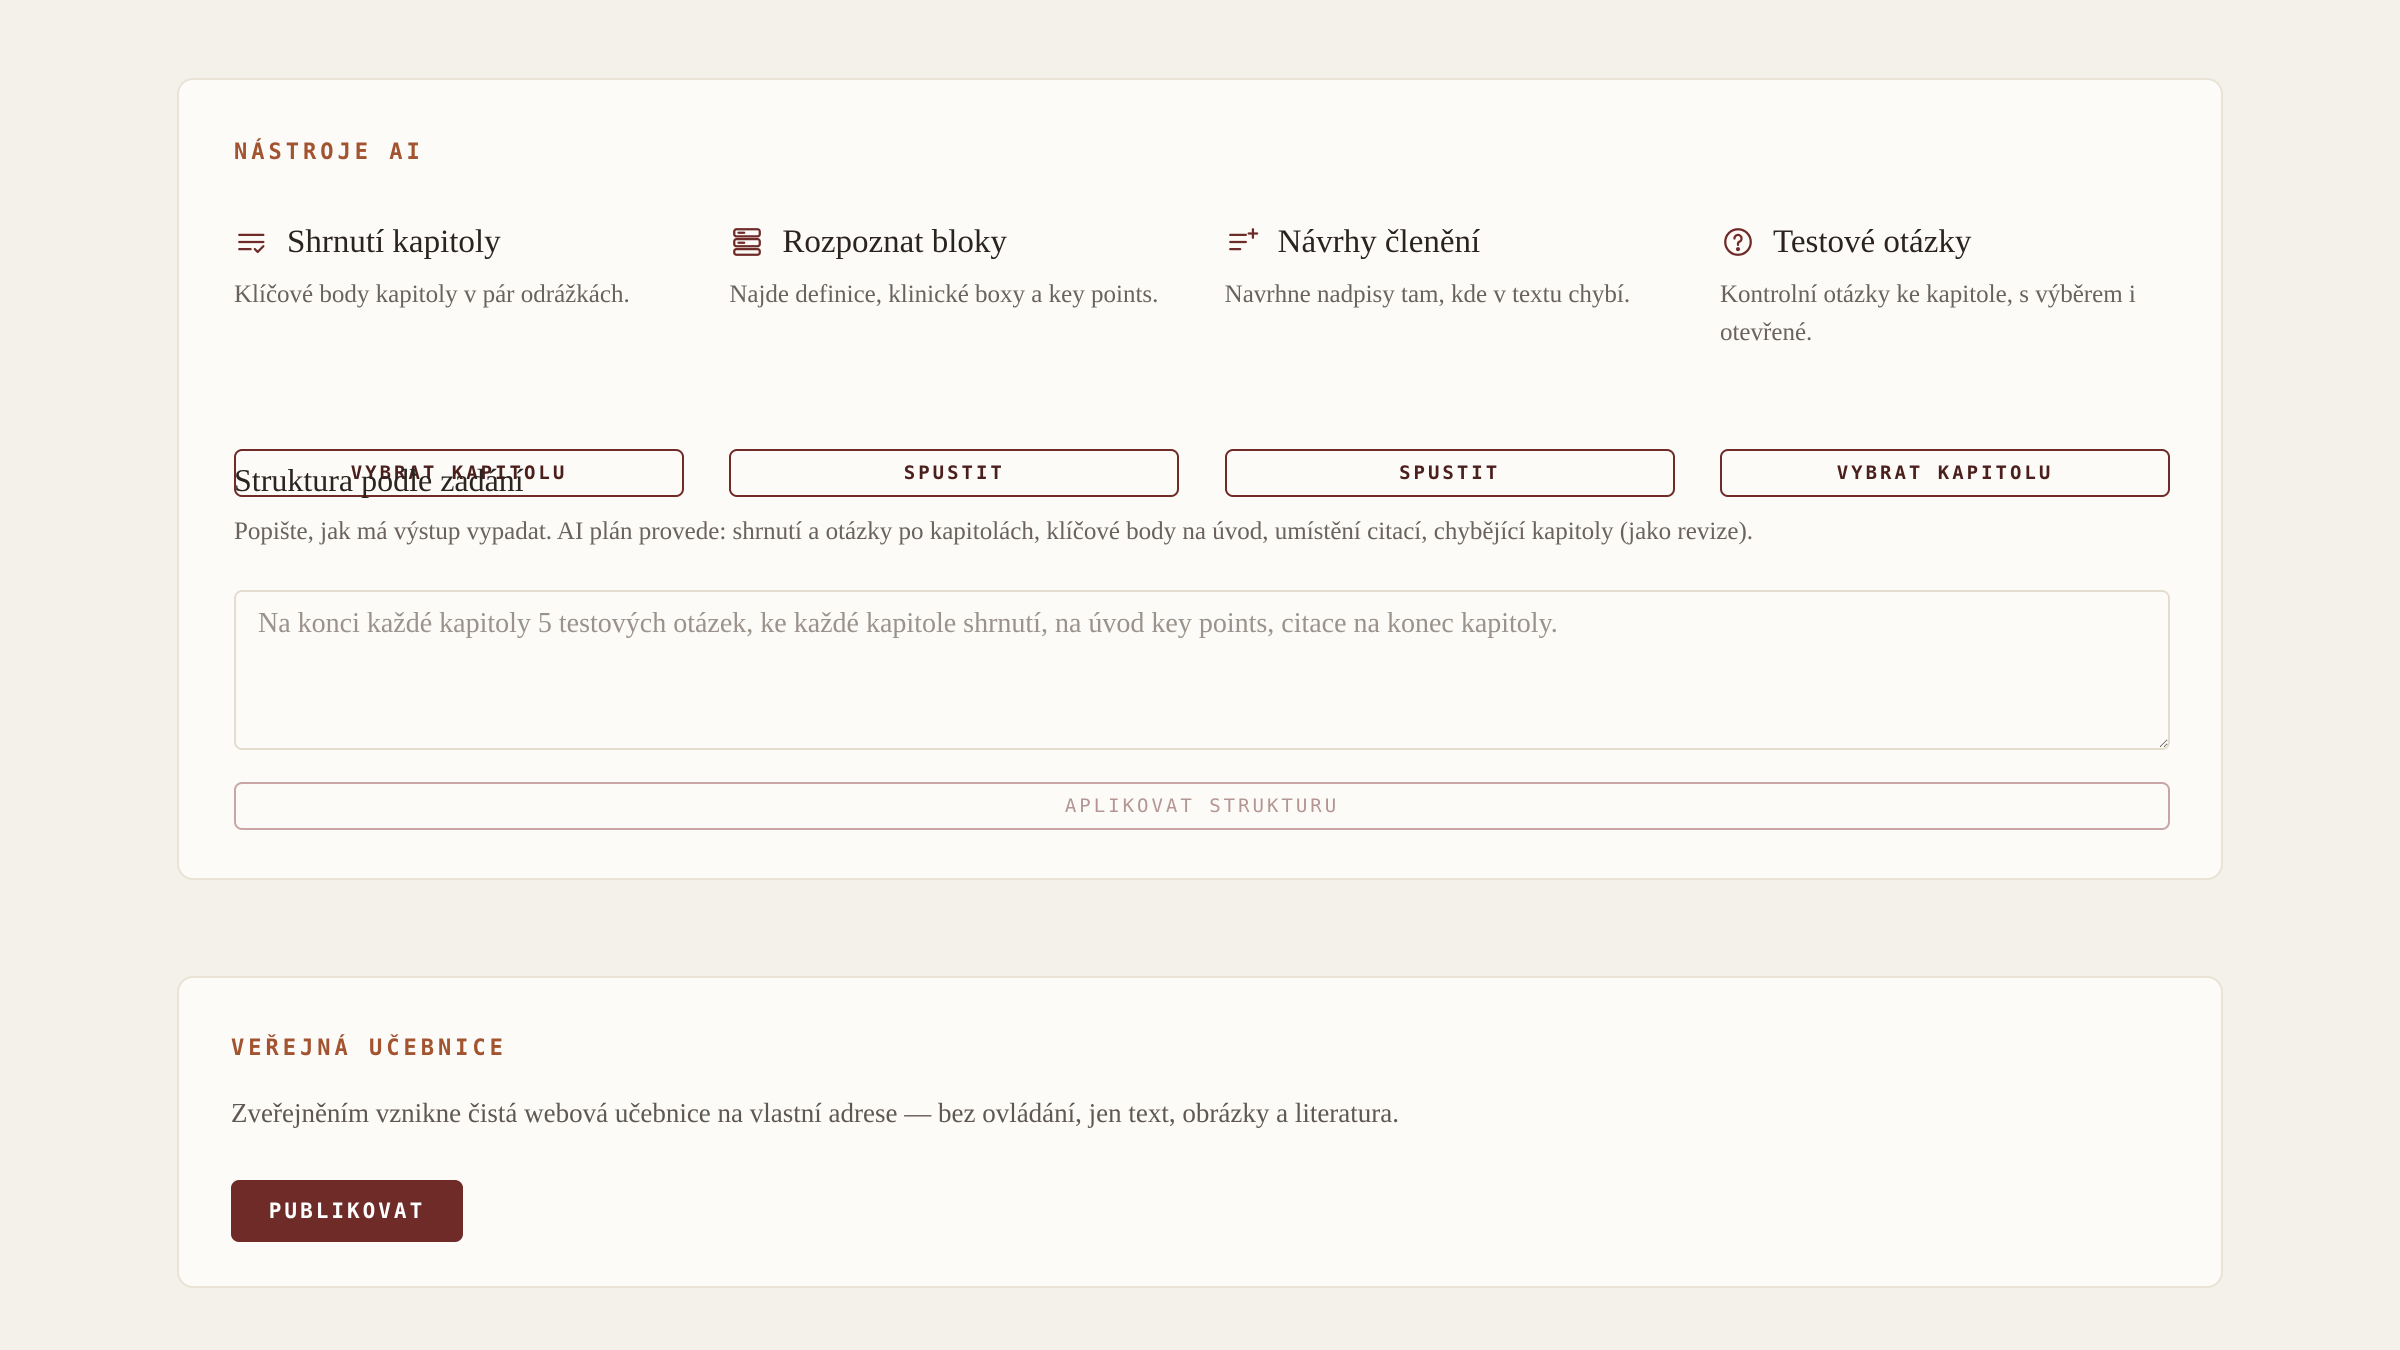 Image resolution: width=2400 pixels, height=1350 pixels. What do you see at coordinates (379, 480) in the screenshot?
I see `structure-title: Struktura podle zadání` at bounding box center [379, 480].